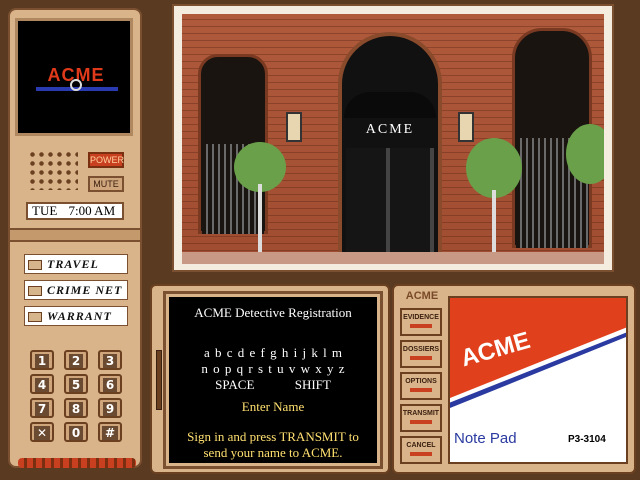 This screenshot has height=480, width=640. Describe the element at coordinates (273, 312) in the screenshot. I see `terminal-title: ACME Detective Registration` at that location.